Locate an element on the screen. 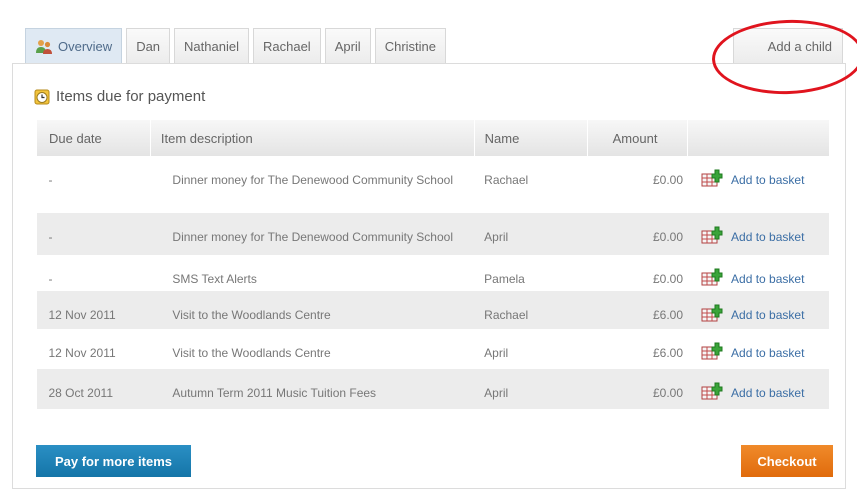 The width and height of the screenshot is (857, 496). description-text: Autumn Term 2011 Music Tuition Fees is located at coordinates (274, 393).